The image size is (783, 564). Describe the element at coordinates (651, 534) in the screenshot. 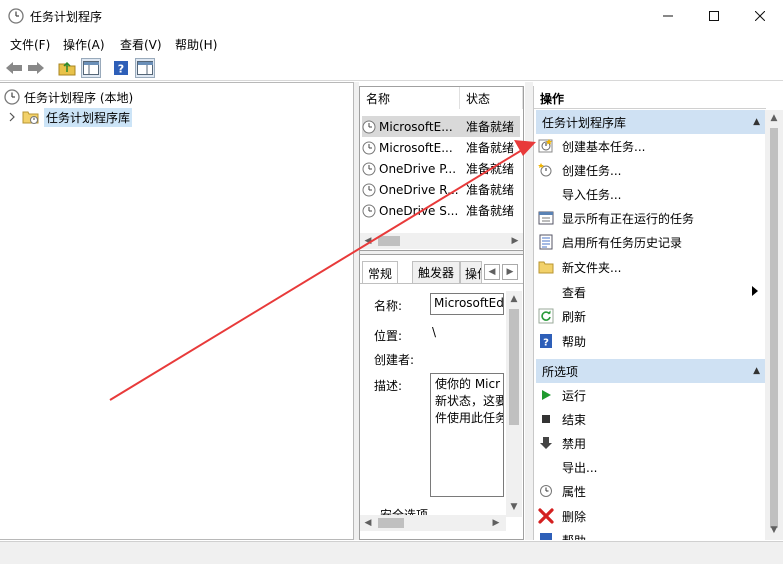

I see `action-help-2: 帮助` at that location.